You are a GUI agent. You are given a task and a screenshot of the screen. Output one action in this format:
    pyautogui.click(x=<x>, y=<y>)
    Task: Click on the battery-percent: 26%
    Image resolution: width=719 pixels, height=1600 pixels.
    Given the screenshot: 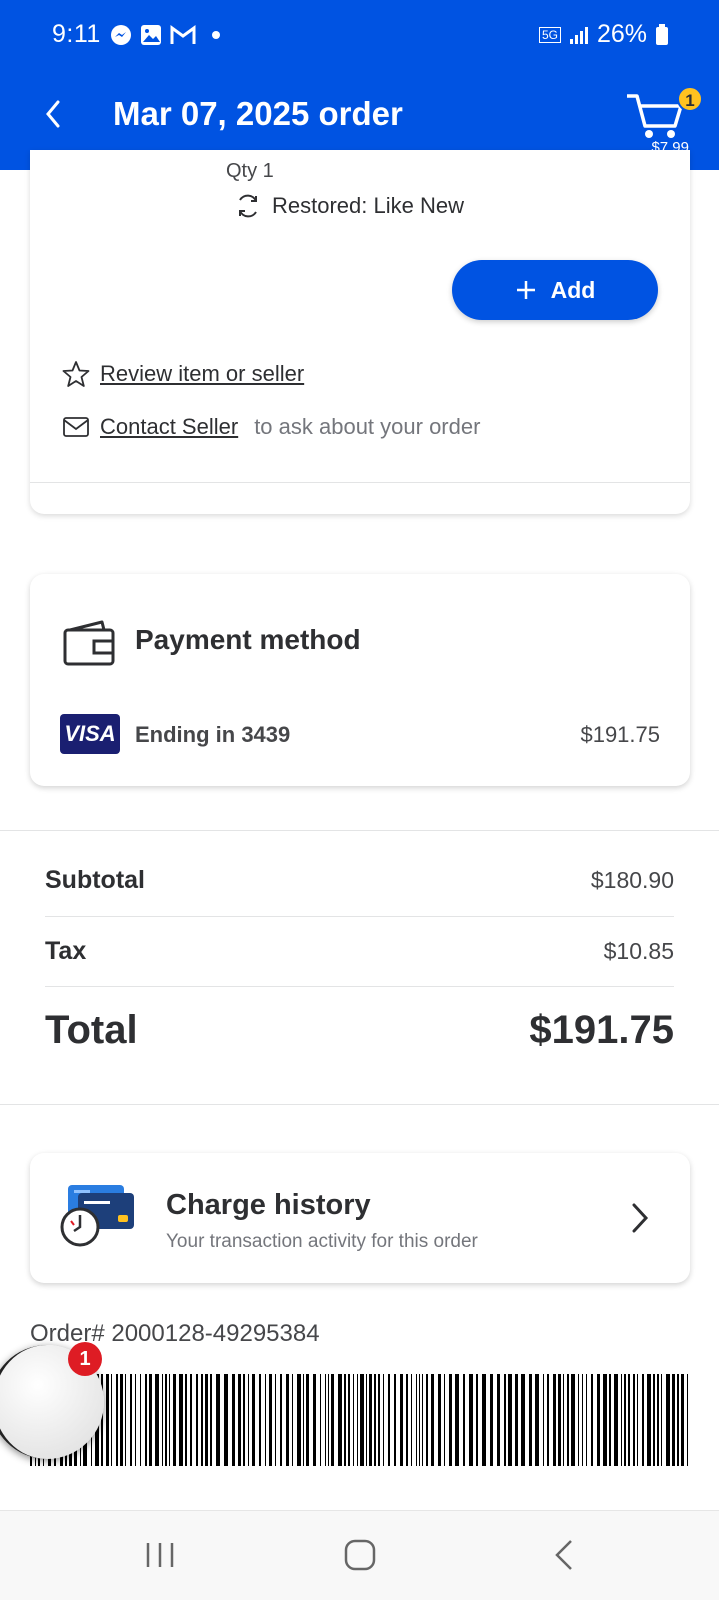 What is the action you would take?
    pyautogui.click(x=621, y=34)
    